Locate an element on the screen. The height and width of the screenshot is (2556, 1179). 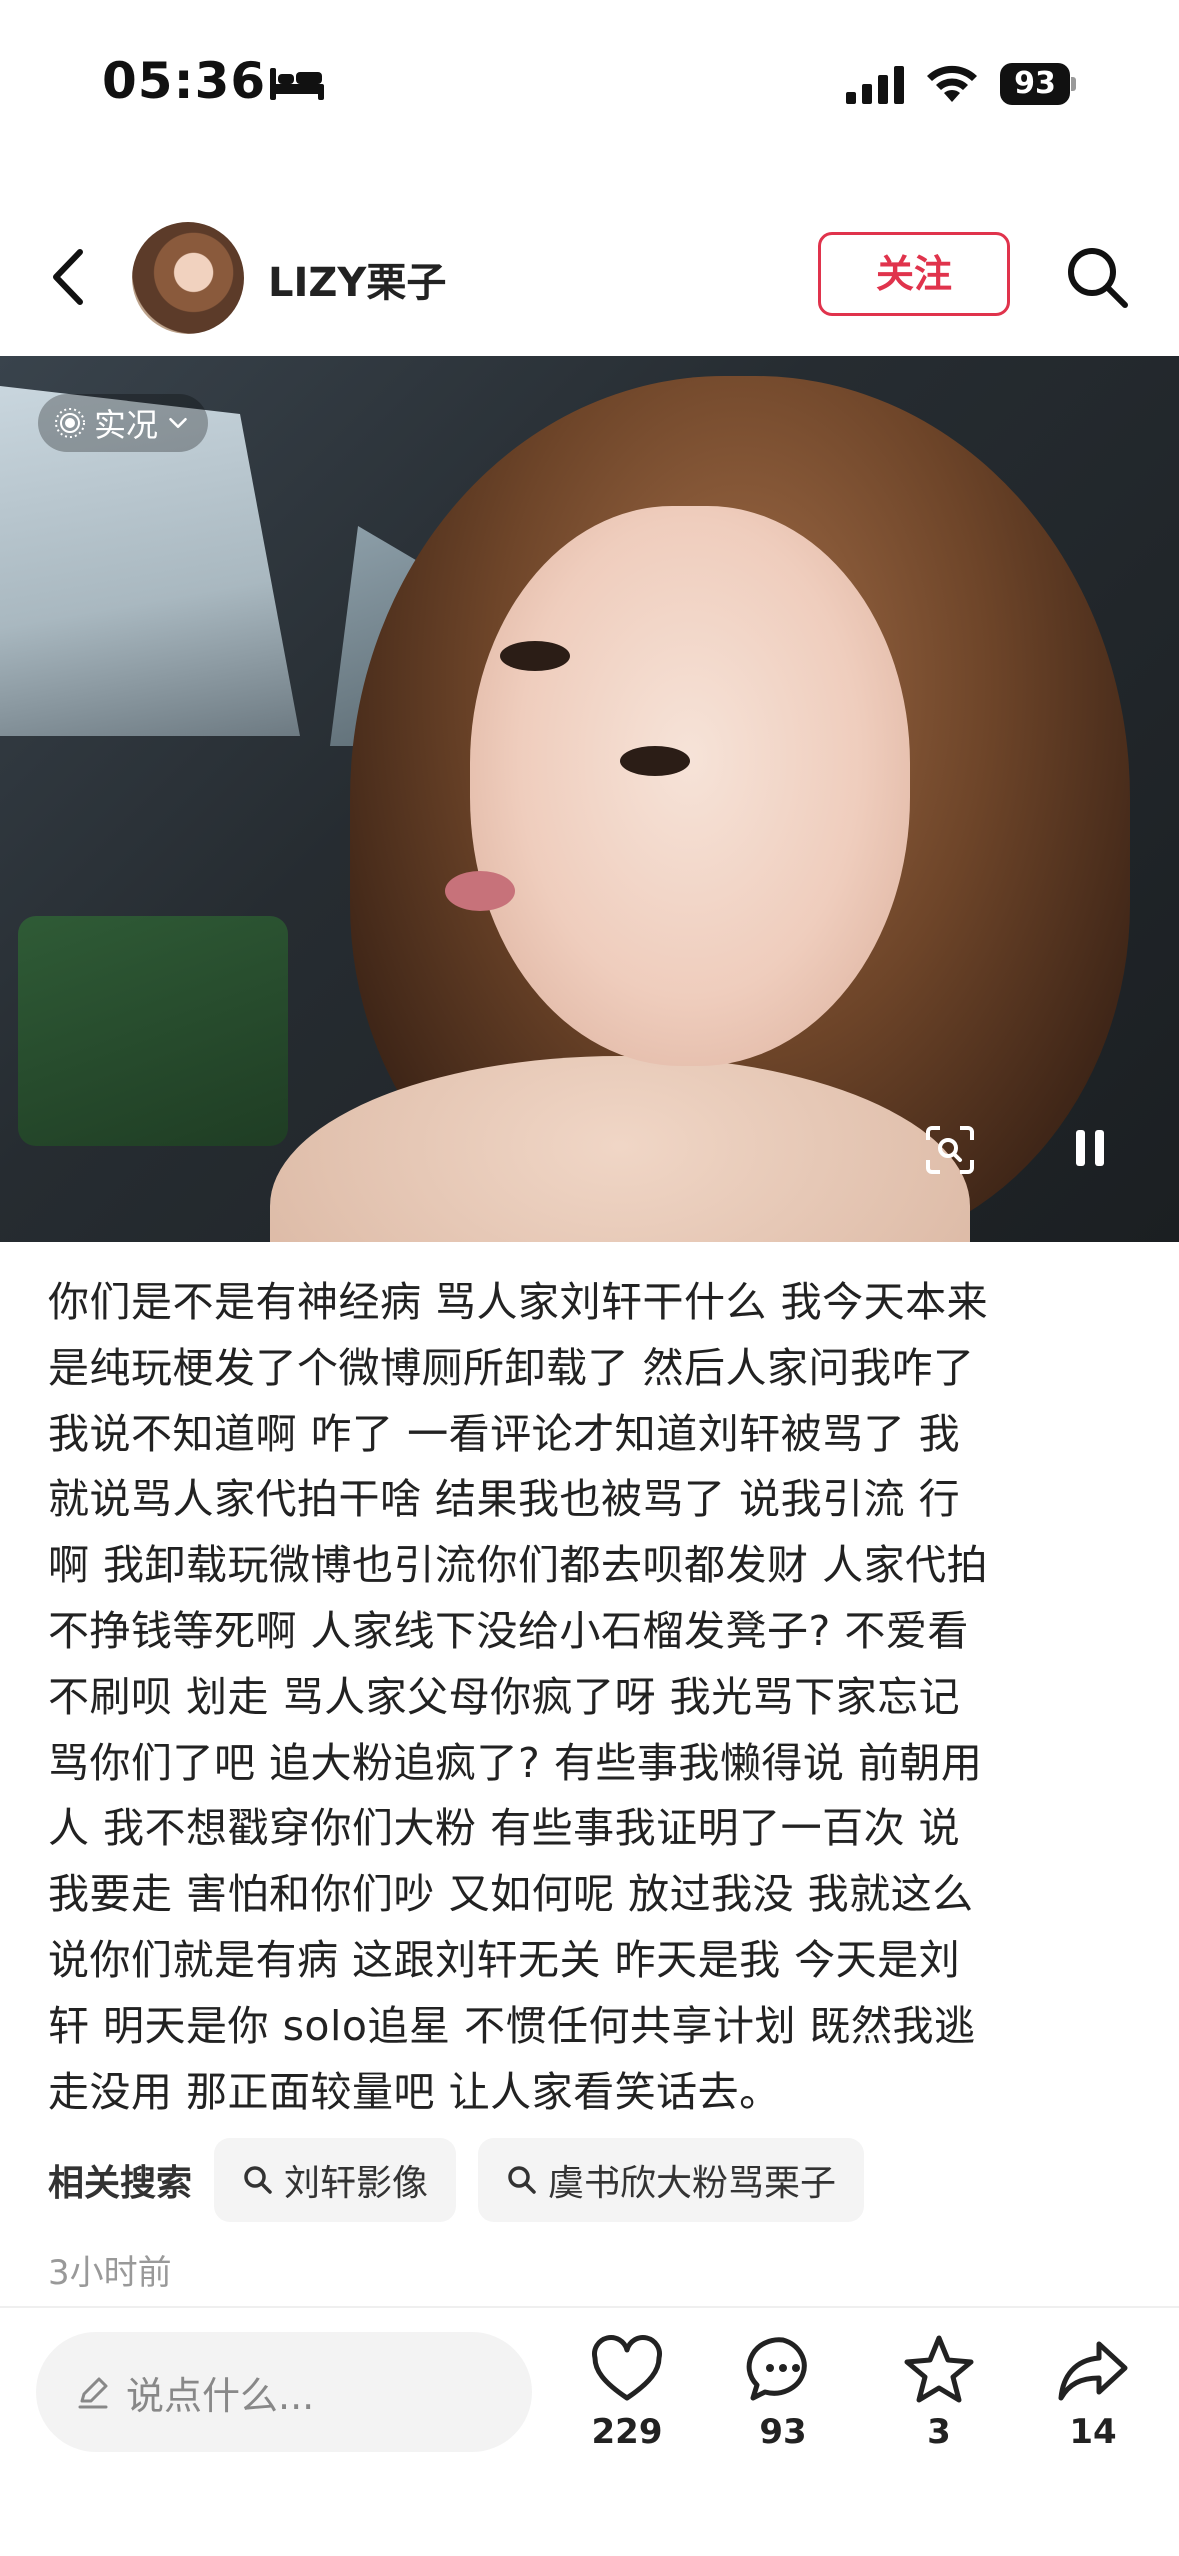
status-time: 05:36 is located at coordinates (184, 81).